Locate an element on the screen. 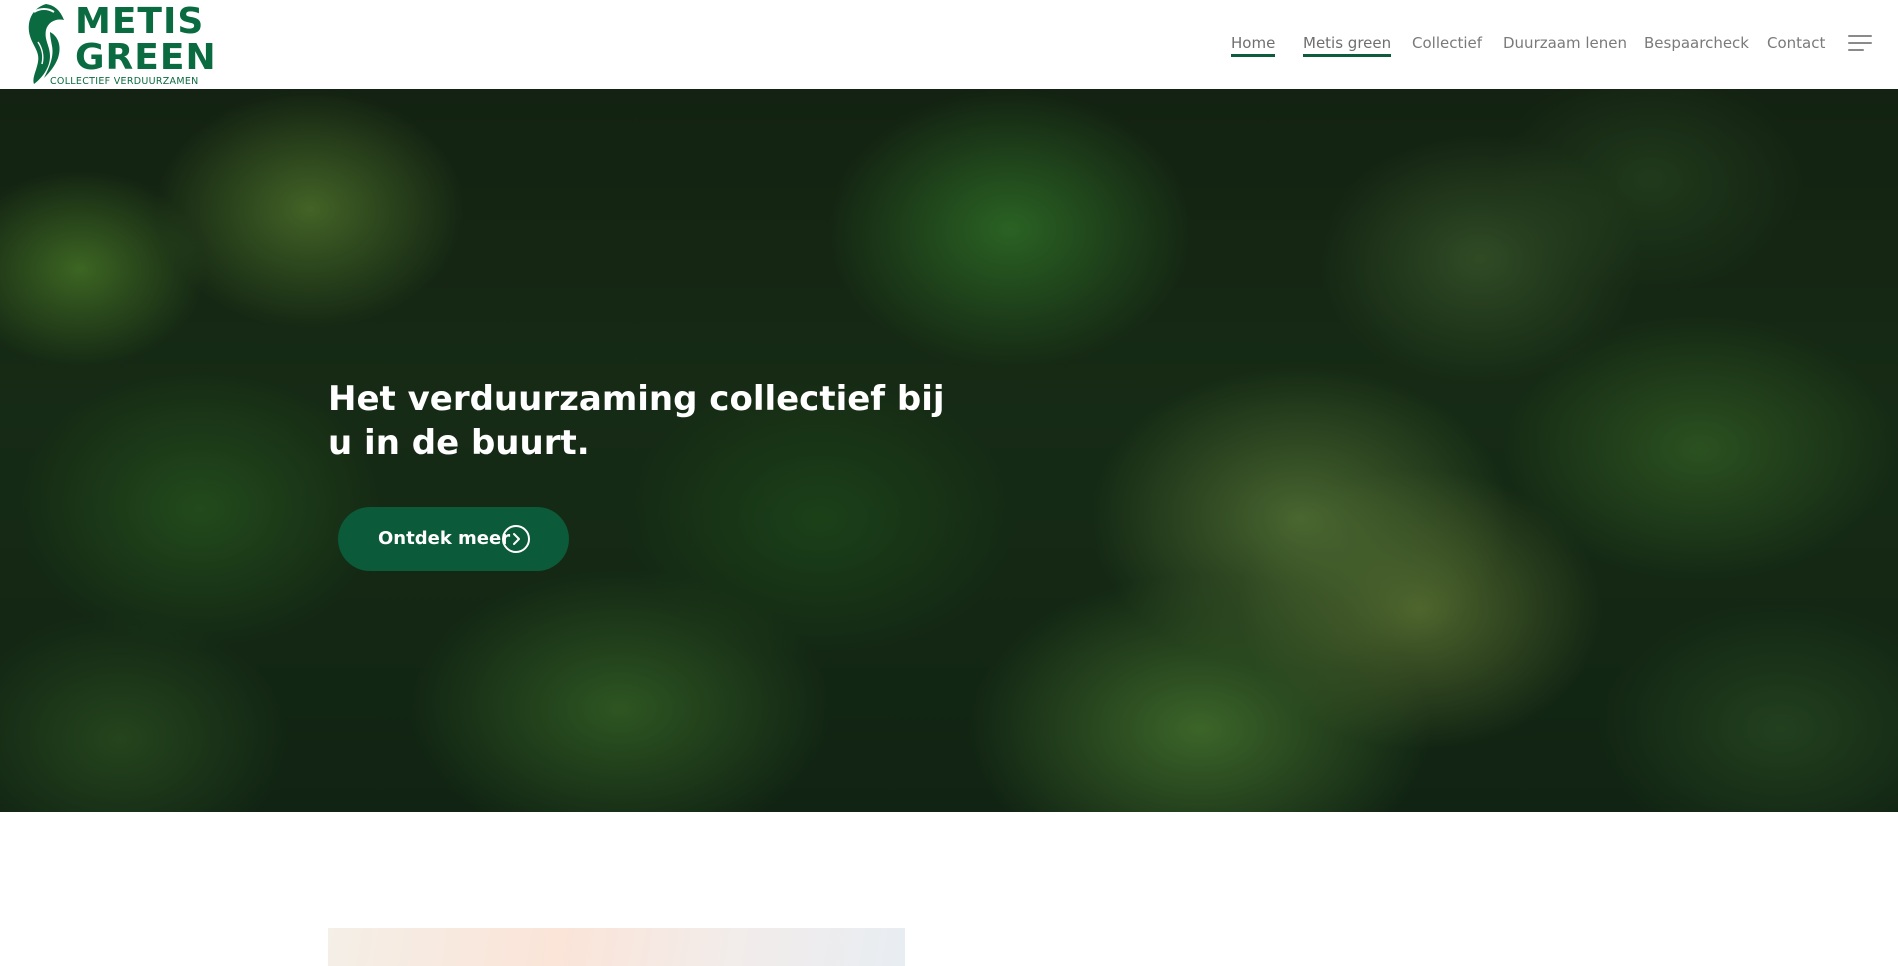 Image resolution: width=1898 pixels, height=966 pixels. nav-item-contact: Contact is located at coordinates (1796, 43).